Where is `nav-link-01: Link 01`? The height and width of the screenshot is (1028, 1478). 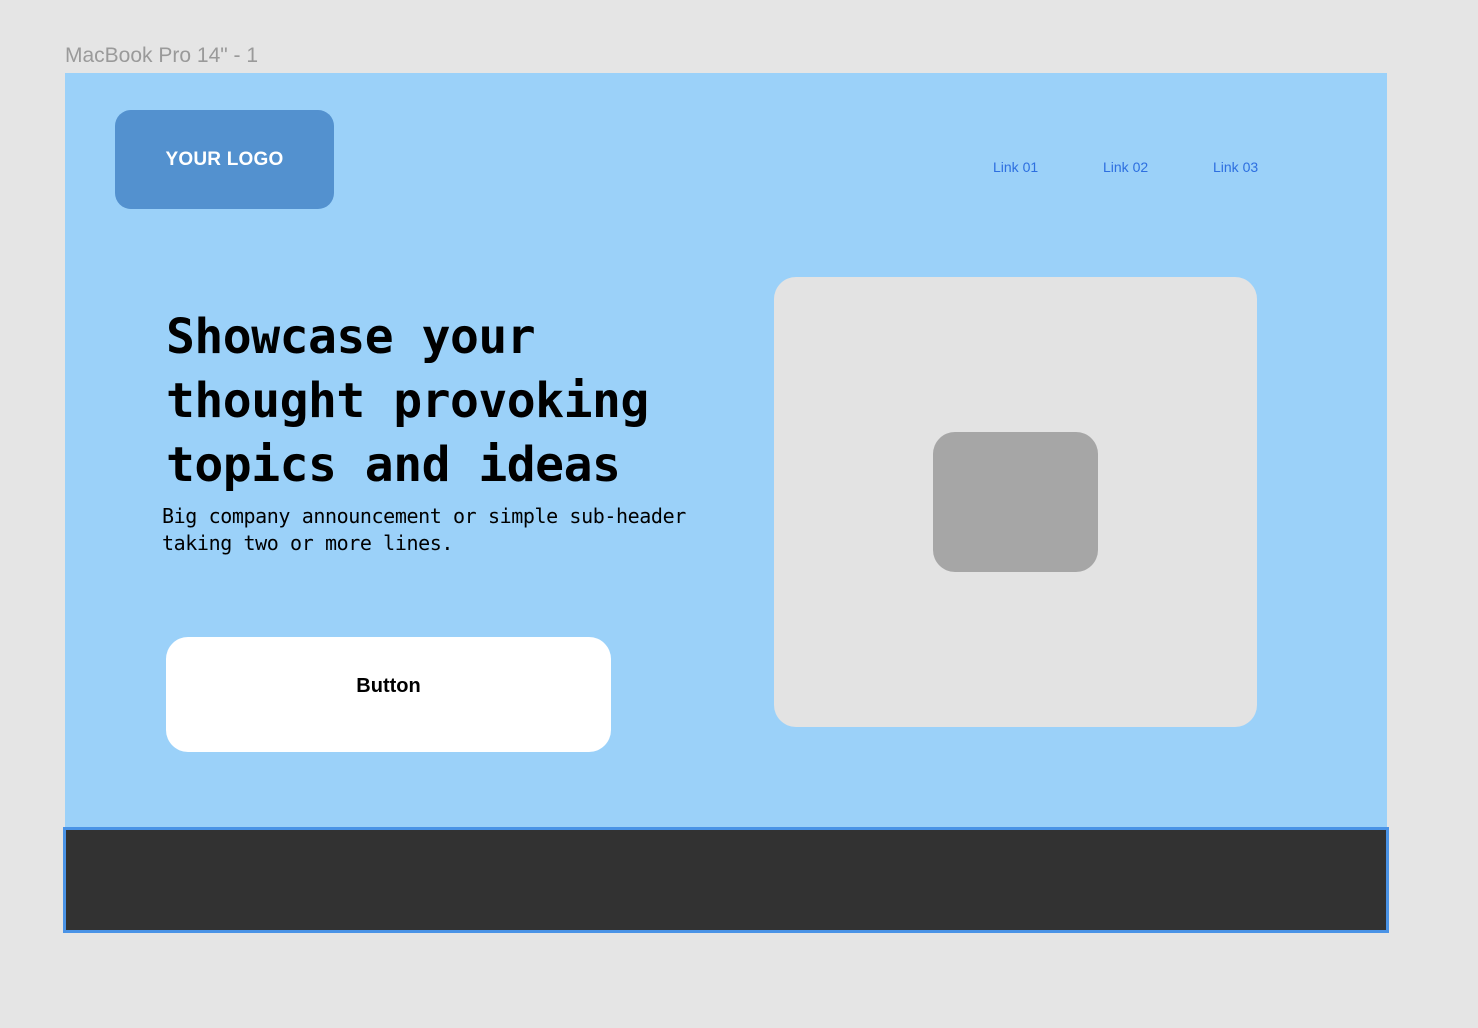
nav-link-01: Link 01 is located at coordinates (1048, 167).